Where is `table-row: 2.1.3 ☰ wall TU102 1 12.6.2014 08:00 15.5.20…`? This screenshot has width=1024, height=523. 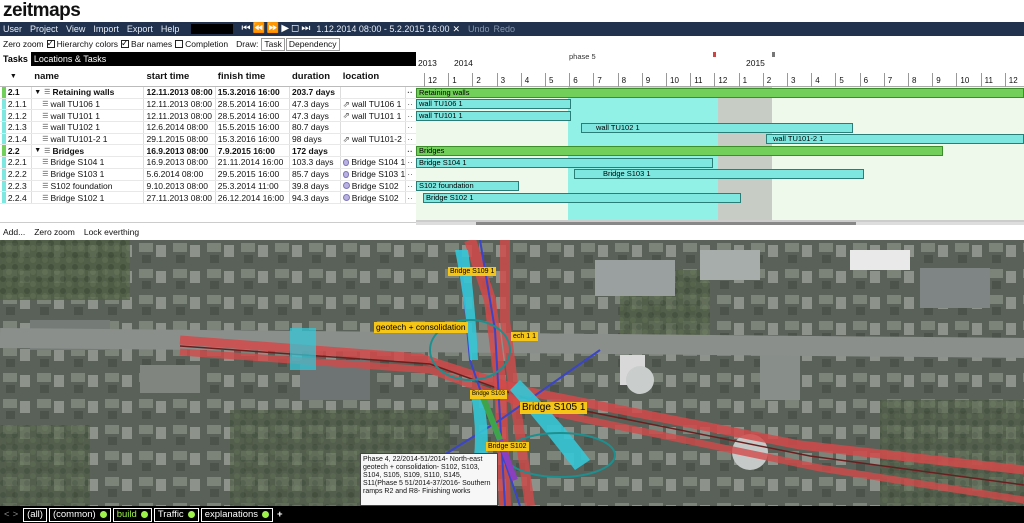
table-row: 2.1.3 ☰ wall TU102 1 12.6.2014 08:00 15.5.20… is located at coordinates (208, 128).